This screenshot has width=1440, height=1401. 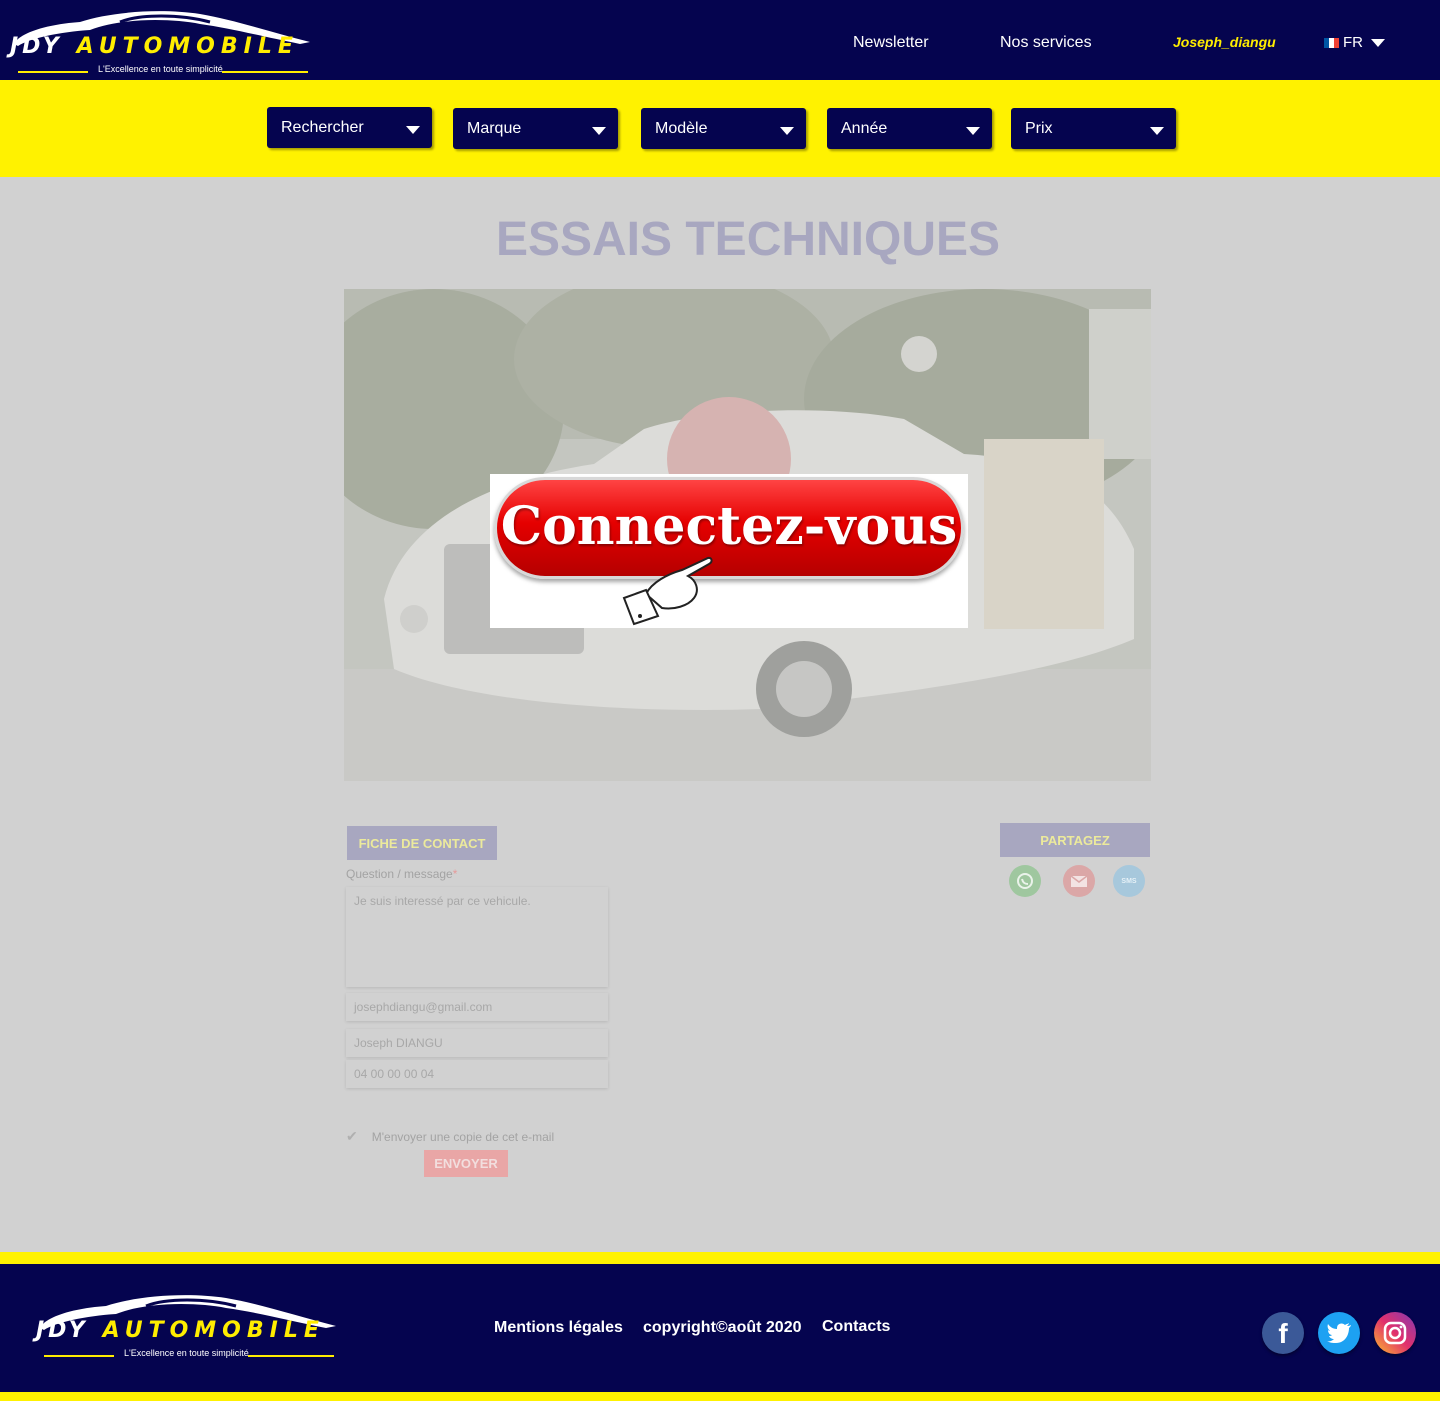 What do you see at coordinates (160, 69) in the screenshot?
I see `logo-tagline: L'Excellence en toute simplicité` at bounding box center [160, 69].